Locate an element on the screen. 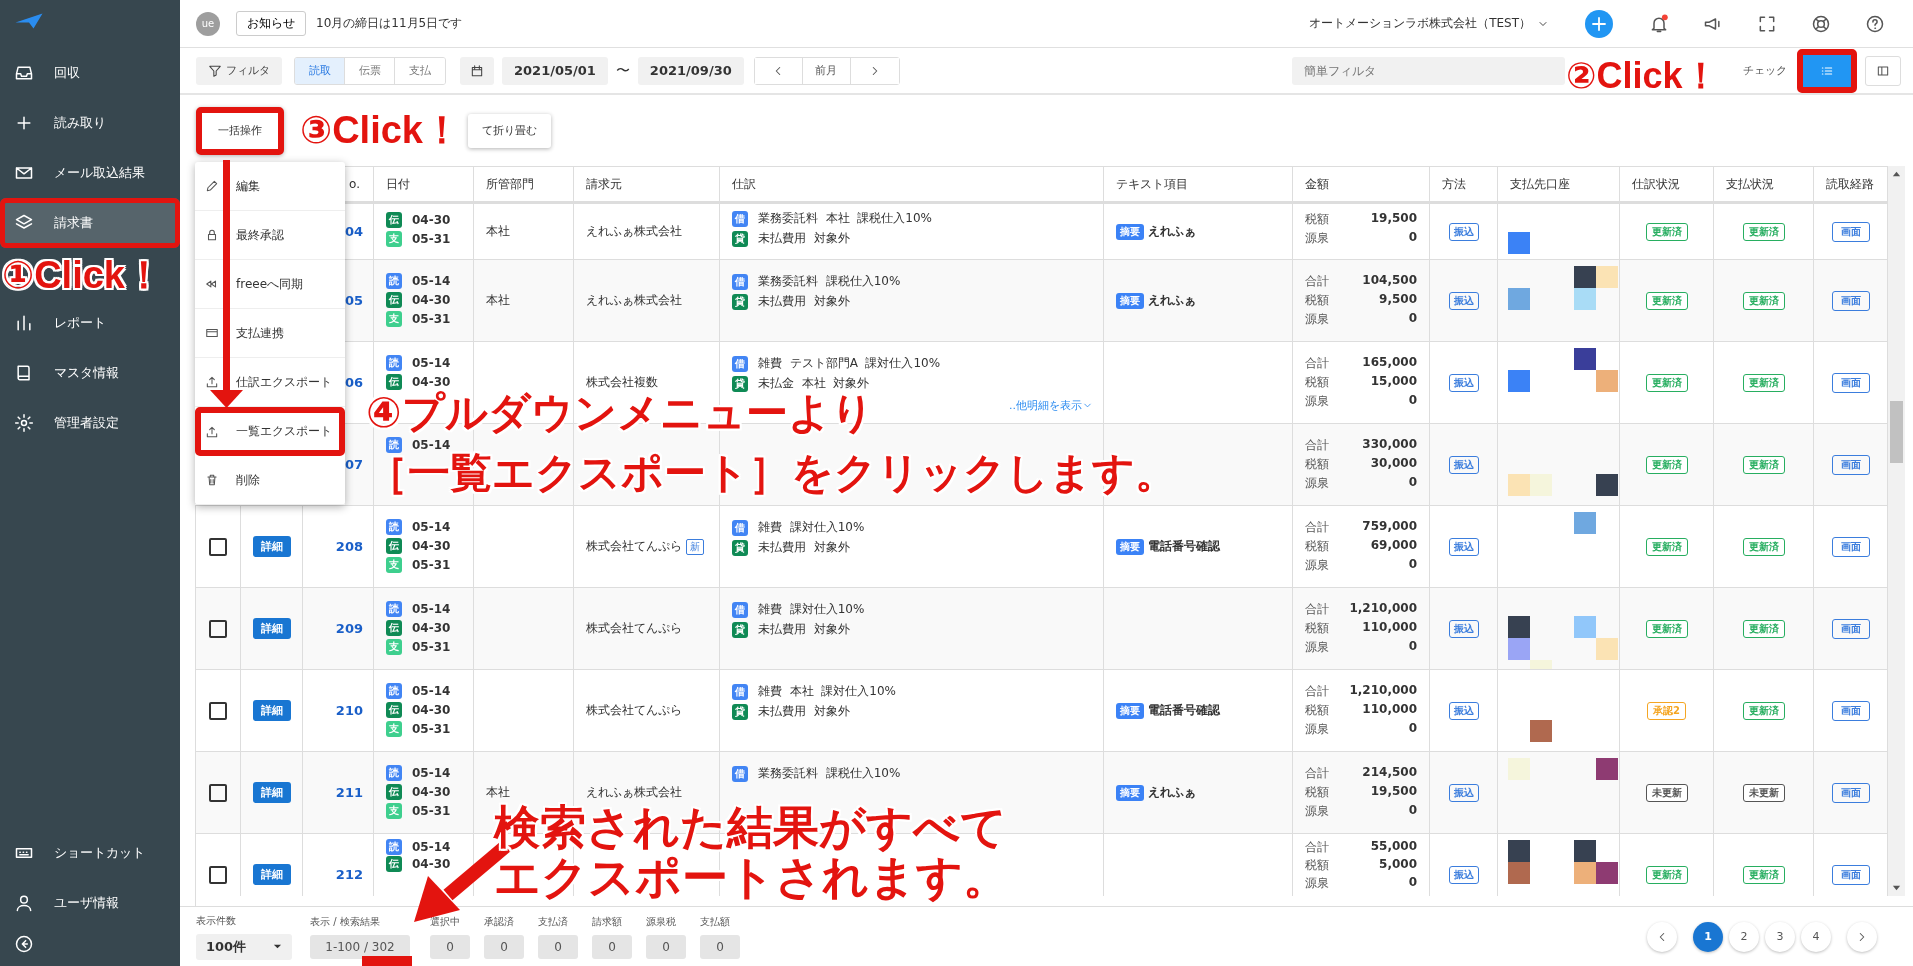 The image size is (1913, 966). sync-icon is located at coordinates (212, 284).